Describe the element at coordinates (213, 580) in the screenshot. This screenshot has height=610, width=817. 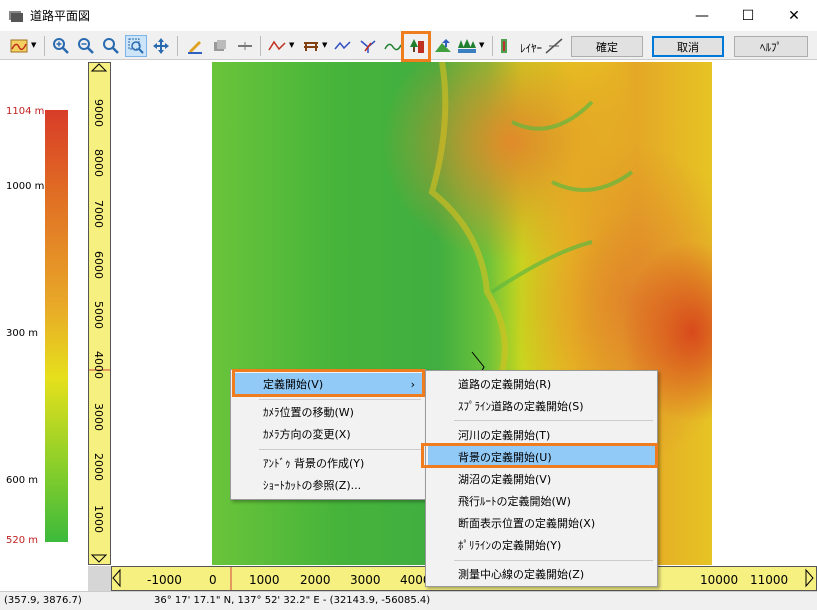
I see `ruler-tick-label: 0` at that location.